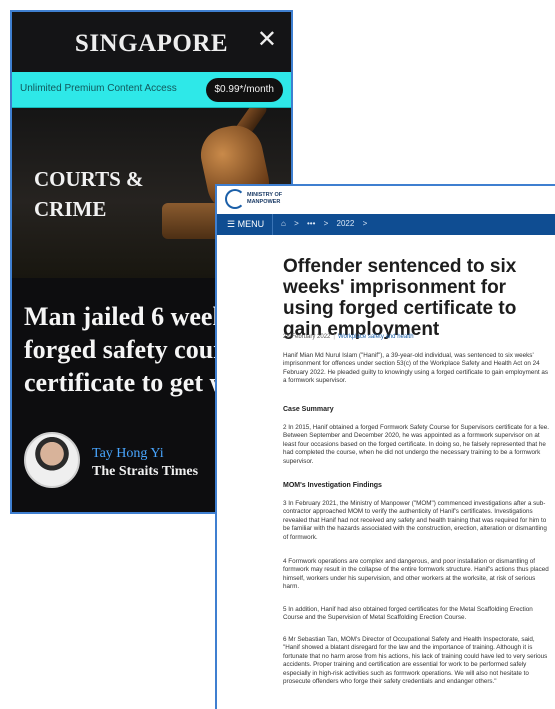 The width and height of the screenshot is (555, 709). Describe the element at coordinates (376, 337) in the screenshot. I see `topic-tag-link: Workplace safety and health` at that location.